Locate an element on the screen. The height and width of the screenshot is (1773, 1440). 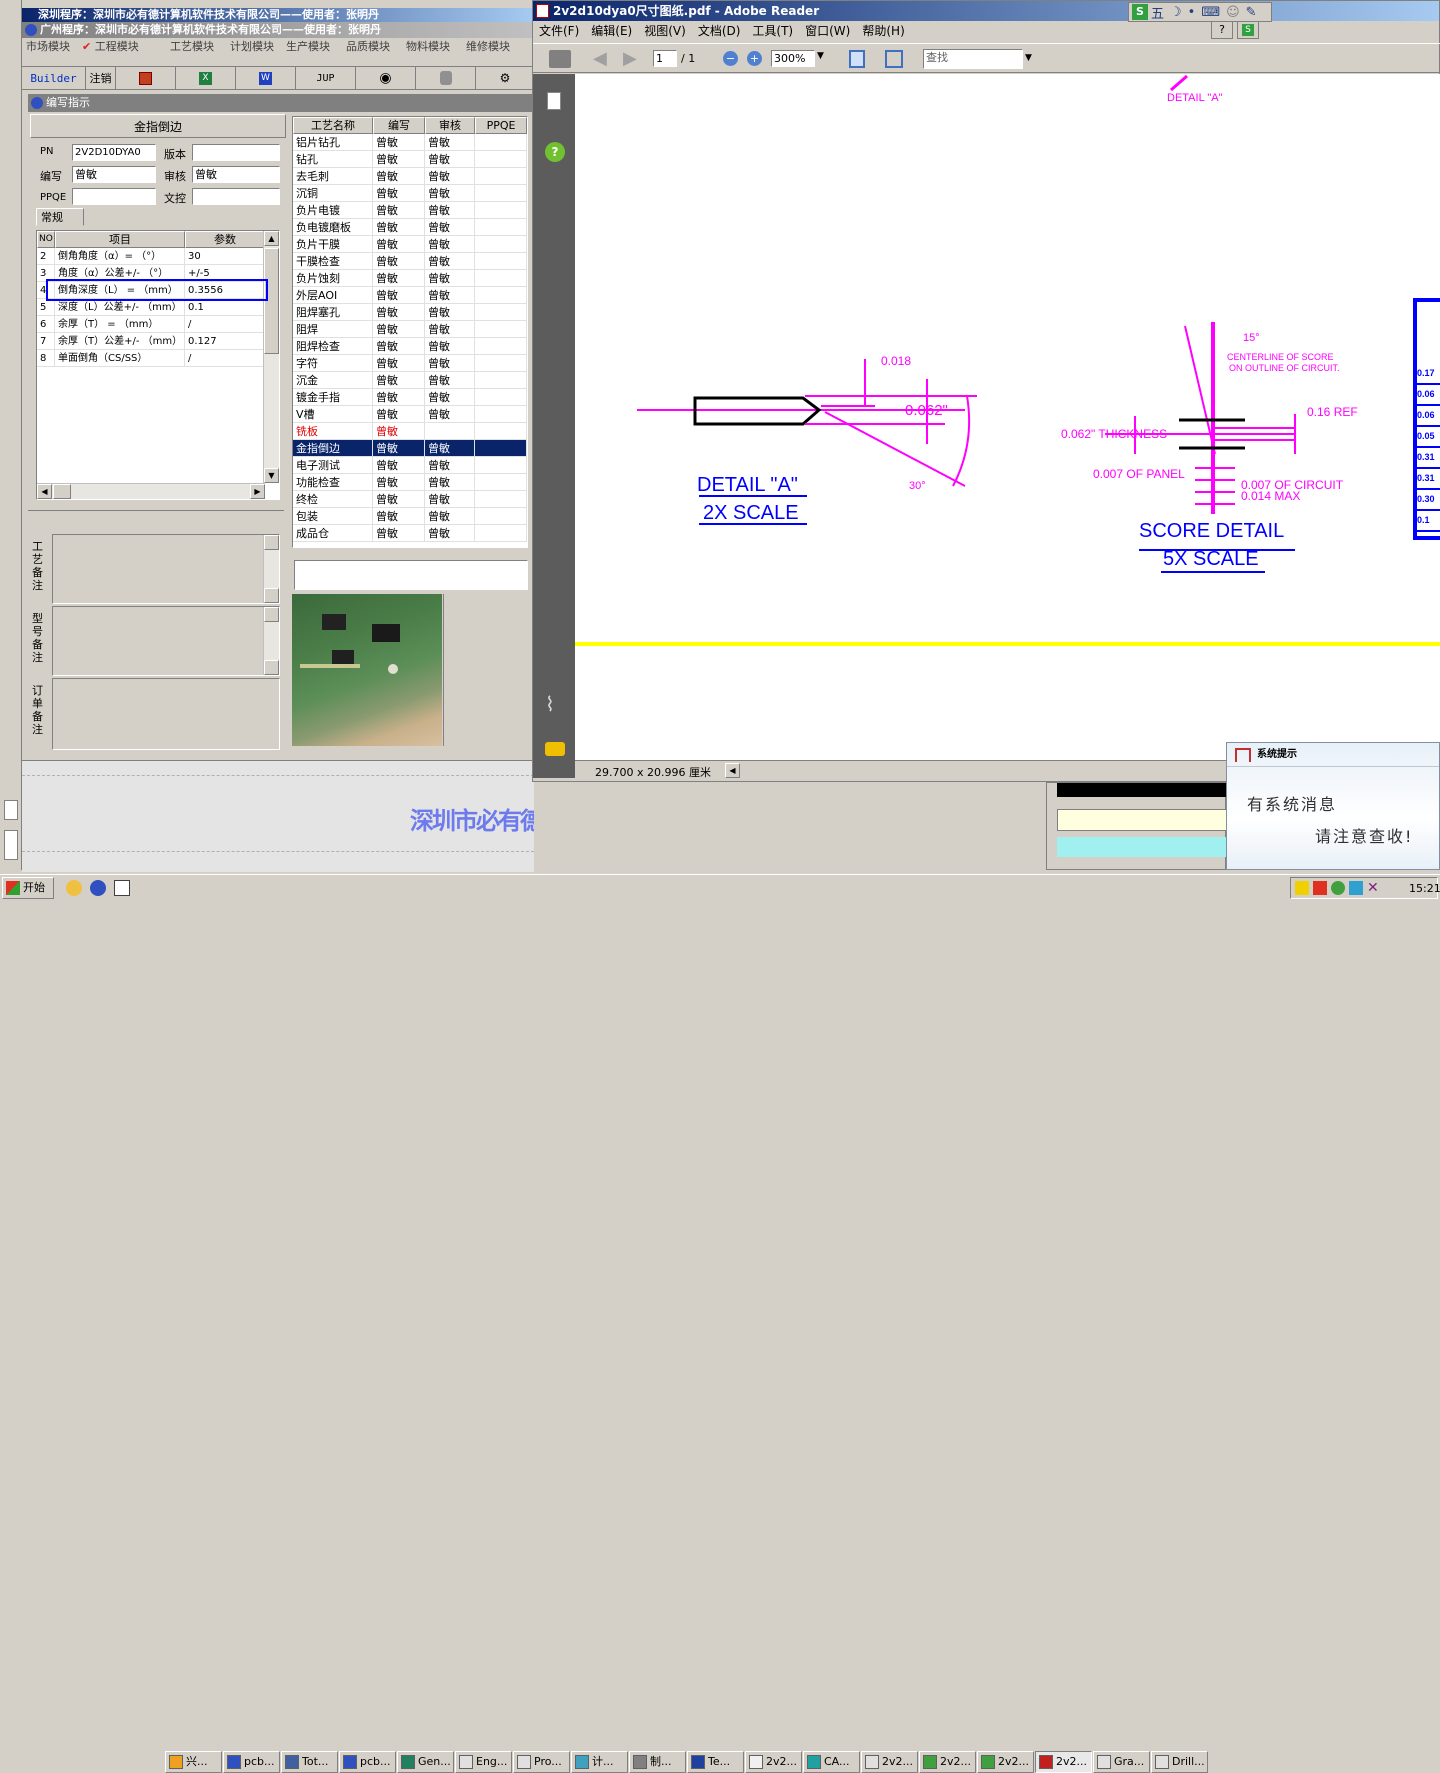
wrench-icon: ✎ is located at coordinates (1251, 12).